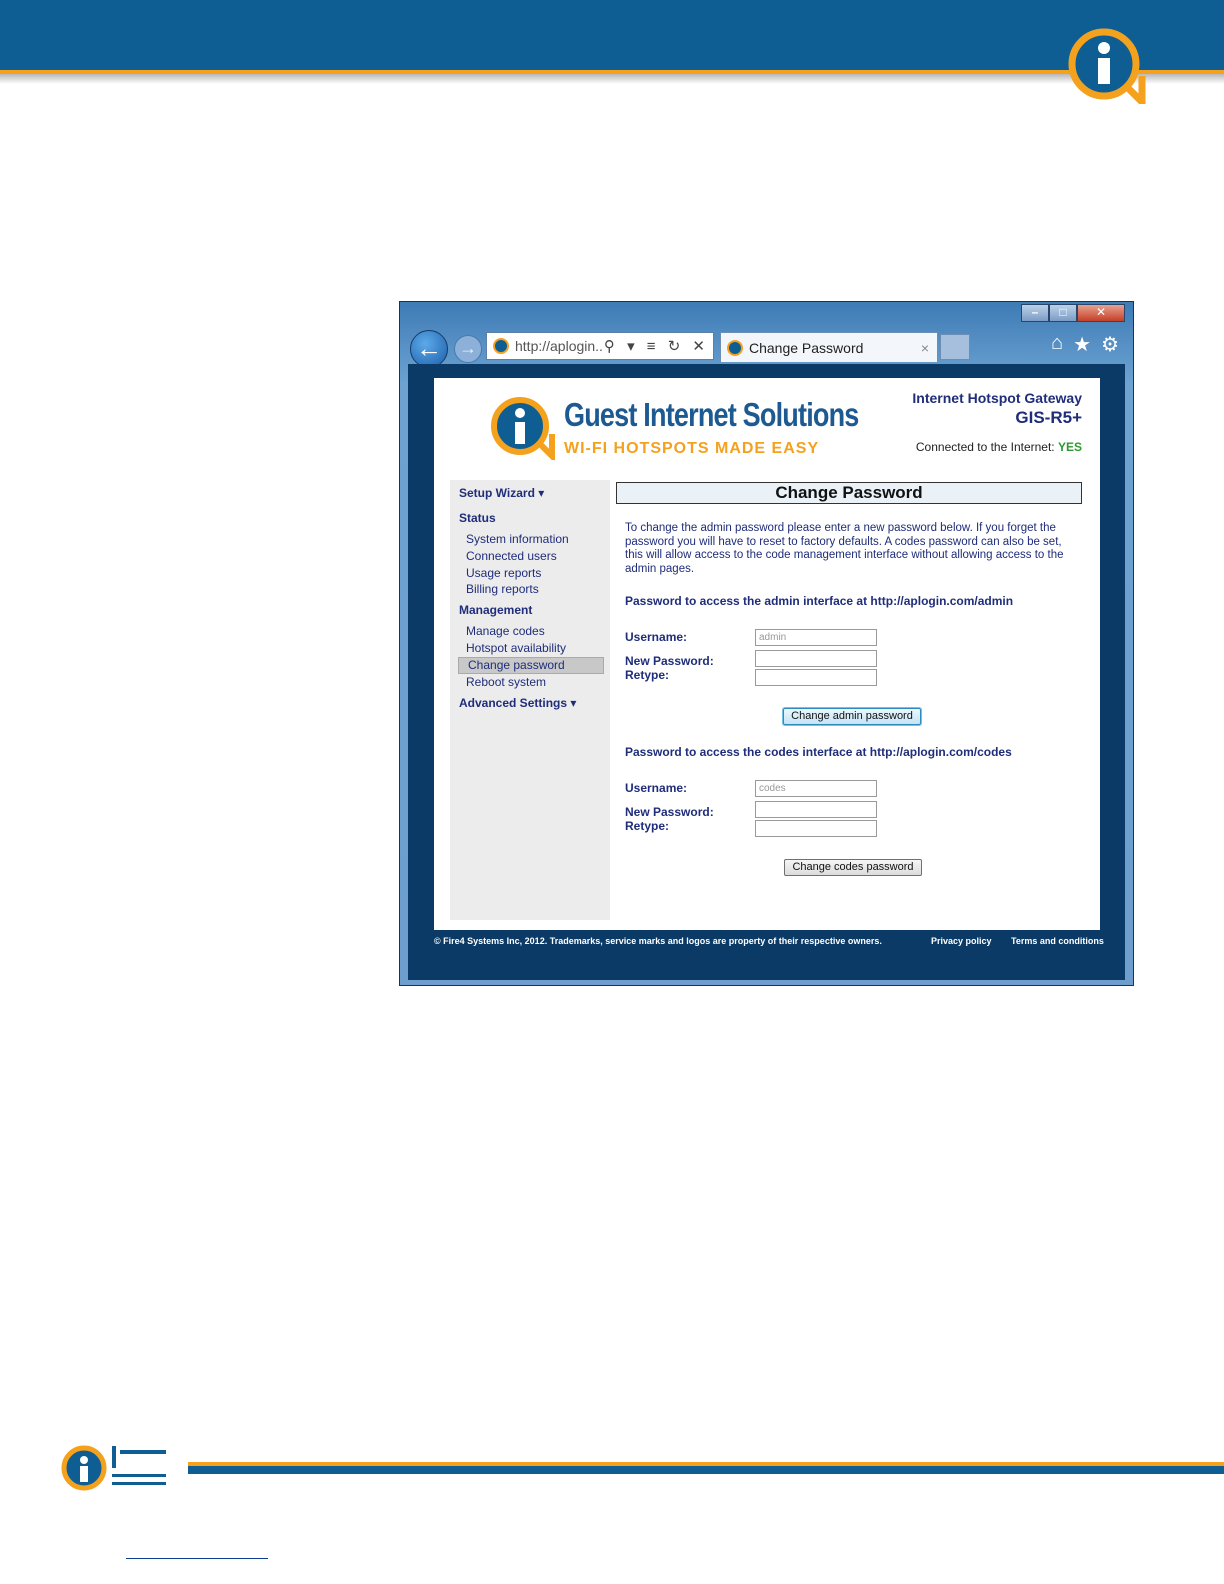  Describe the element at coordinates (806, 347) in the screenshot. I see `tab-title: Change Password` at that location.